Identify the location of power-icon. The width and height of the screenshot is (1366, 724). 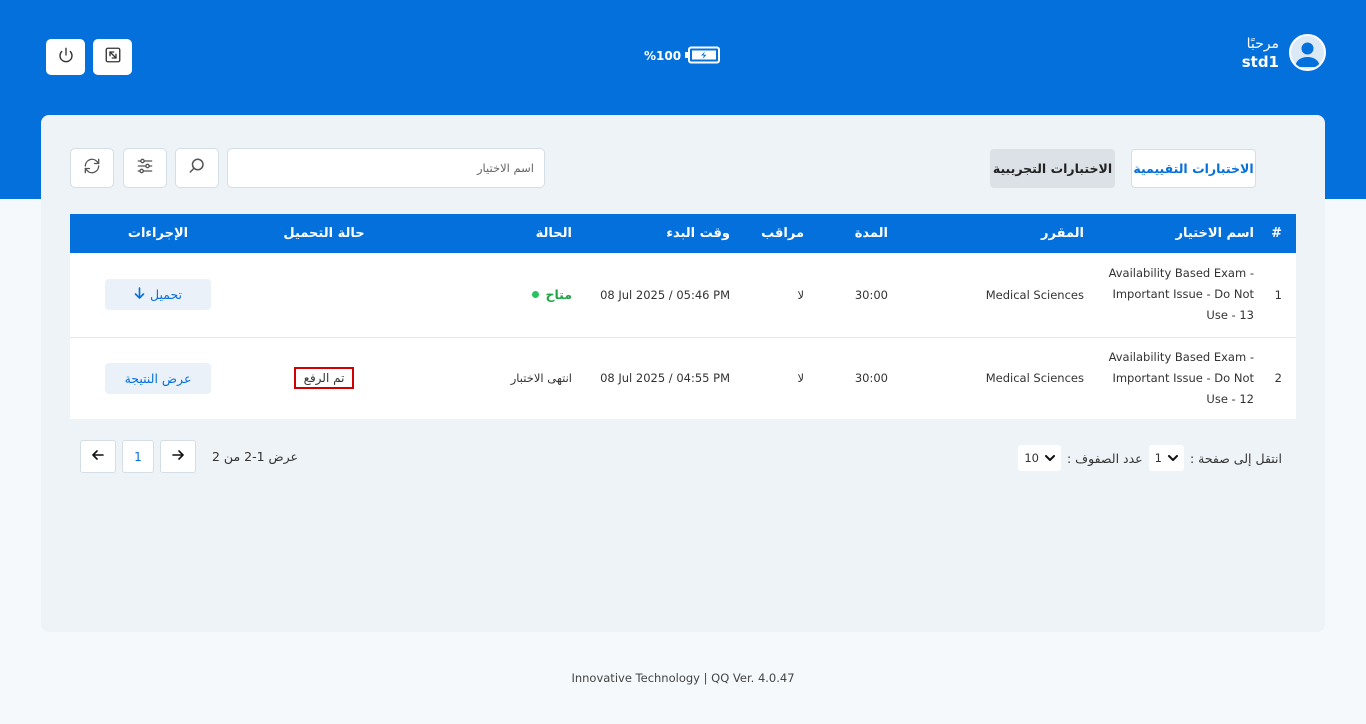
(66, 57).